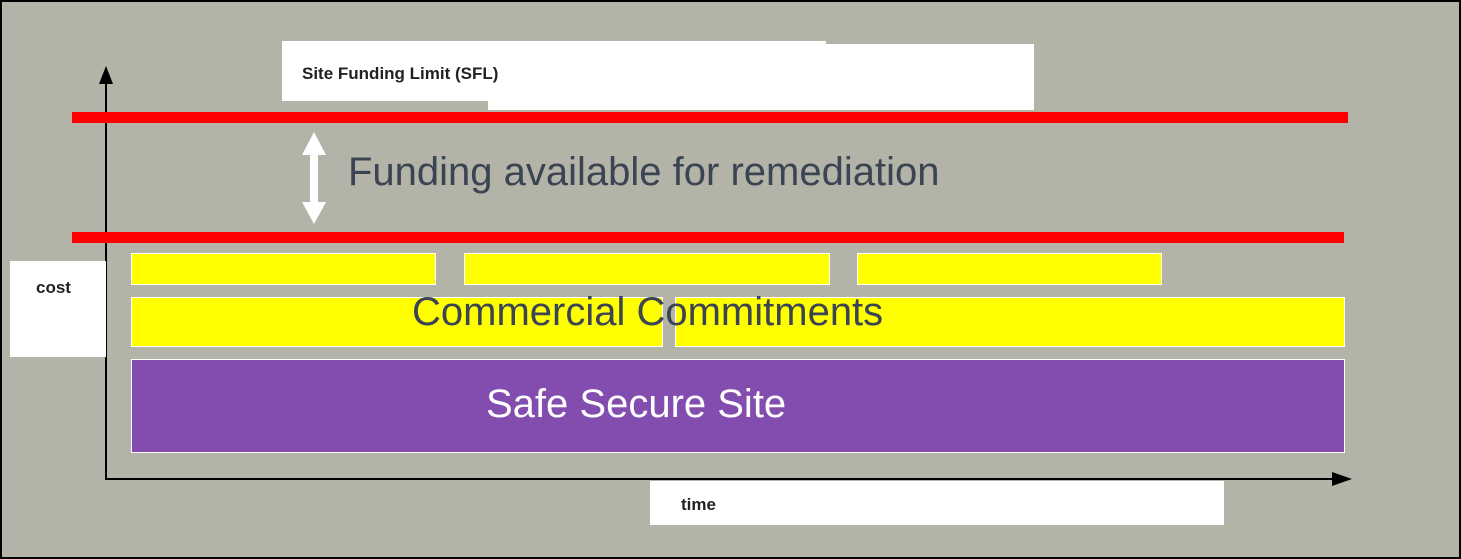  What do you see at coordinates (937, 503) in the screenshot?
I see `time-label-box` at bounding box center [937, 503].